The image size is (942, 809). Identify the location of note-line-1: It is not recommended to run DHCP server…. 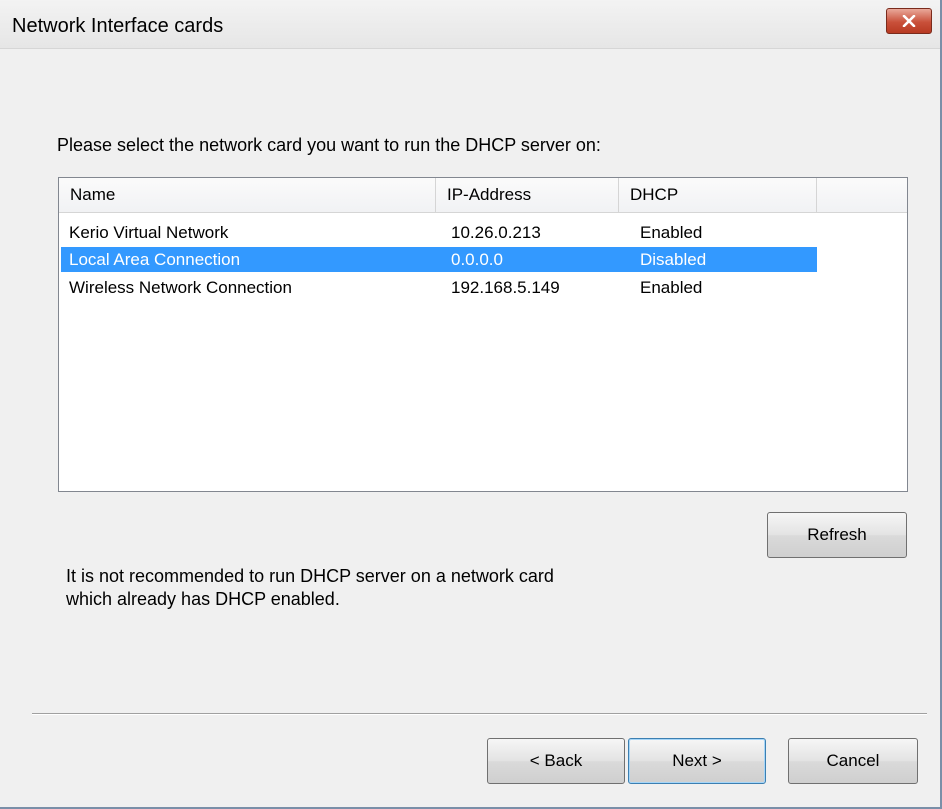
(310, 576).